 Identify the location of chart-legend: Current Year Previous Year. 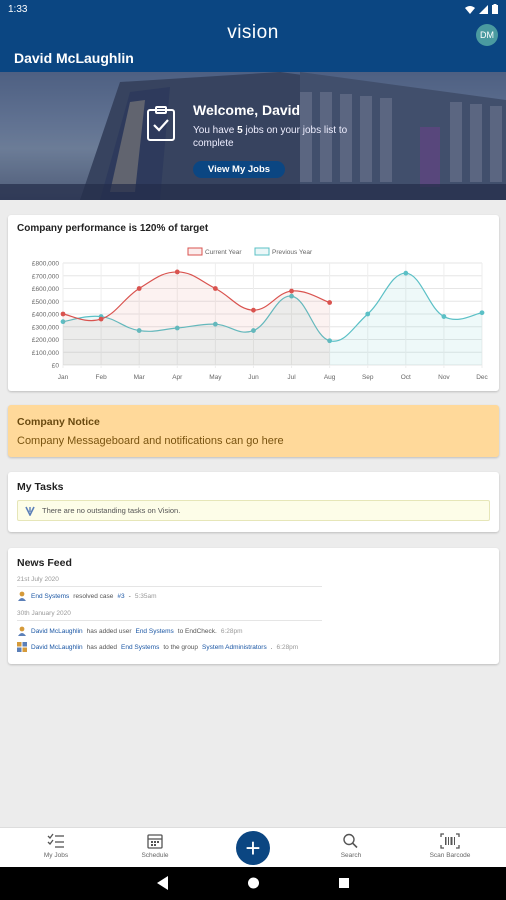
(250, 251).